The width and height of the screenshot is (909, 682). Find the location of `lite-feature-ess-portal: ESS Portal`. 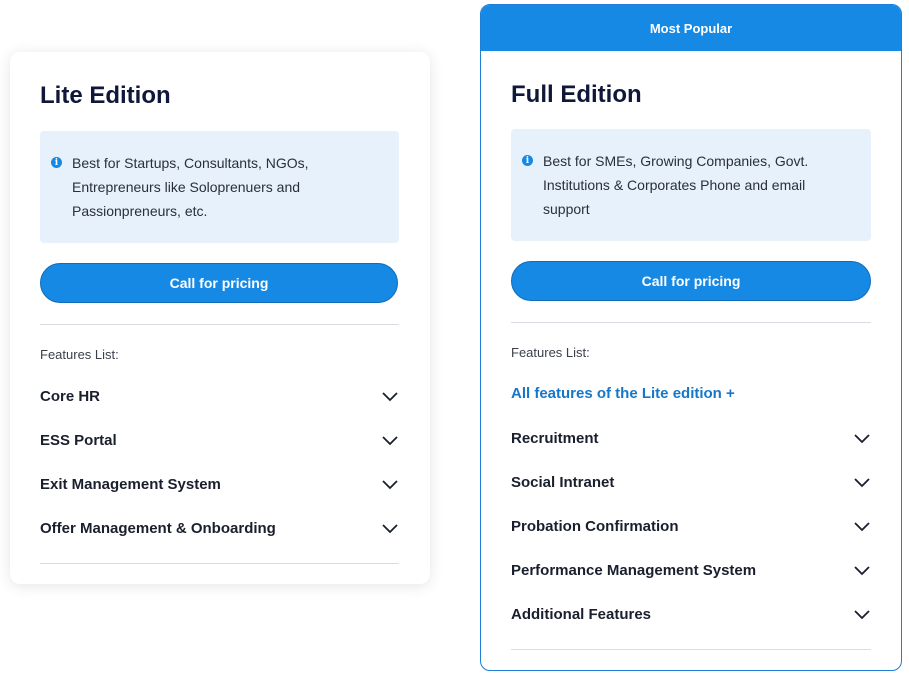

lite-feature-ess-portal: ESS Portal is located at coordinates (219, 440).